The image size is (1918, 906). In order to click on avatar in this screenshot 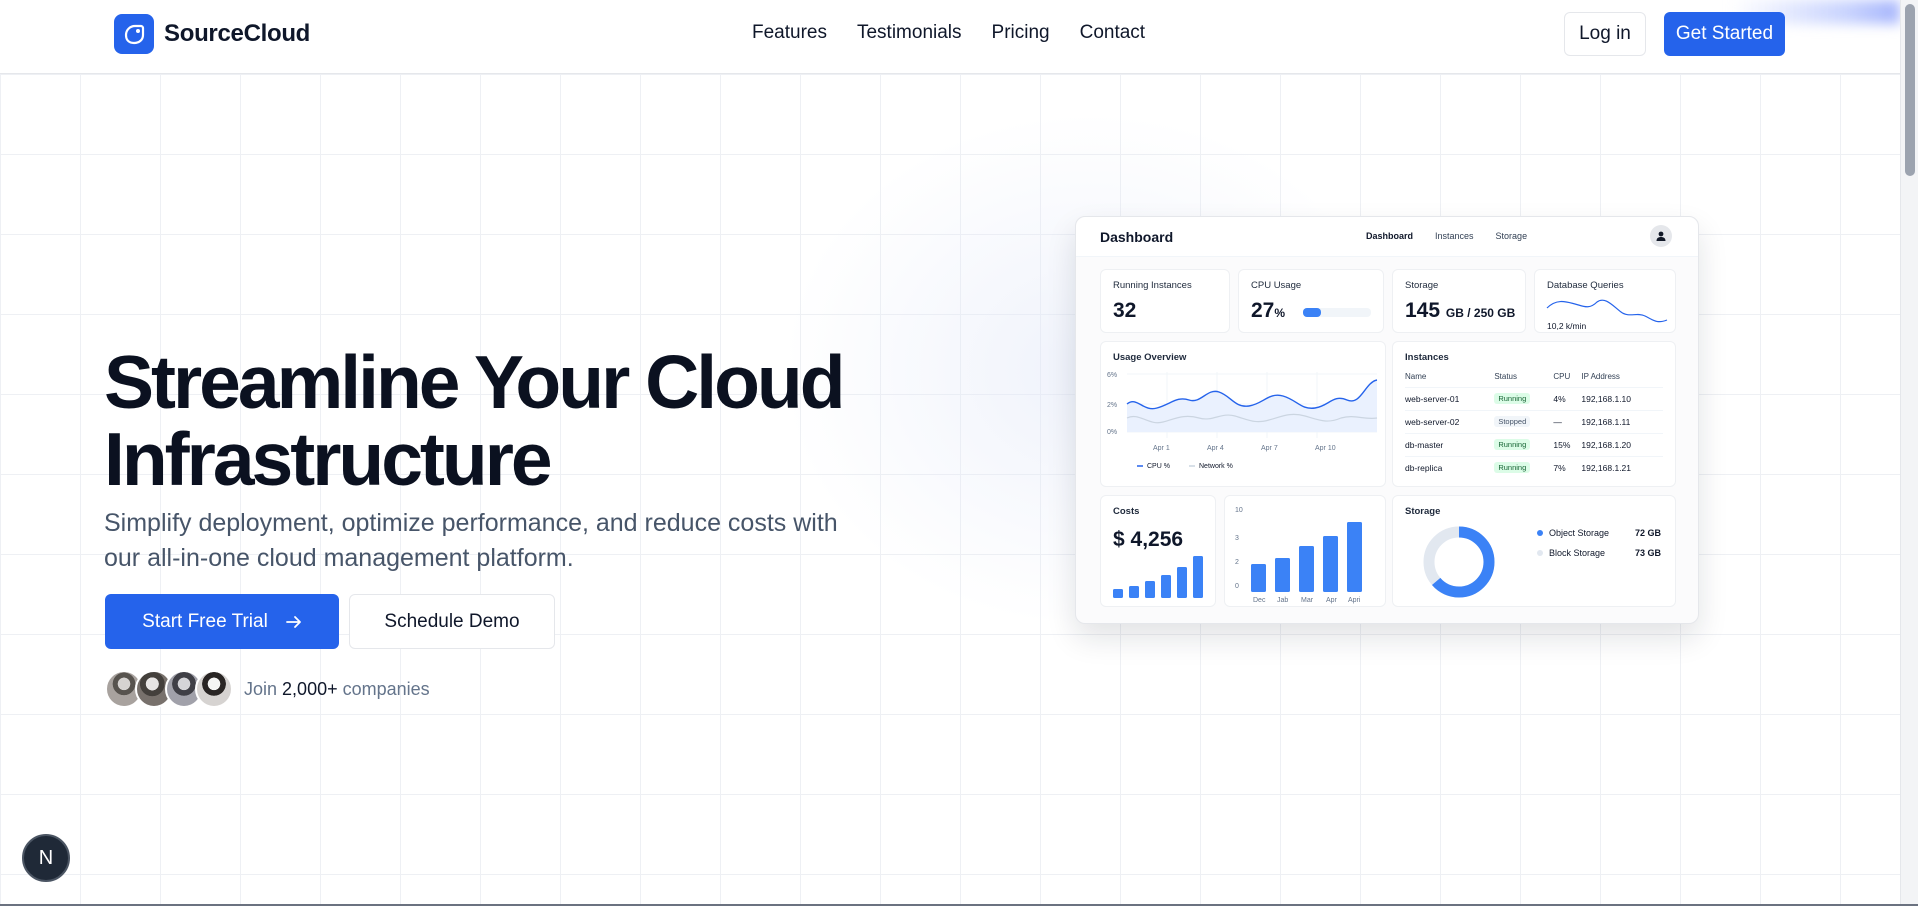, I will do `click(214, 689)`.